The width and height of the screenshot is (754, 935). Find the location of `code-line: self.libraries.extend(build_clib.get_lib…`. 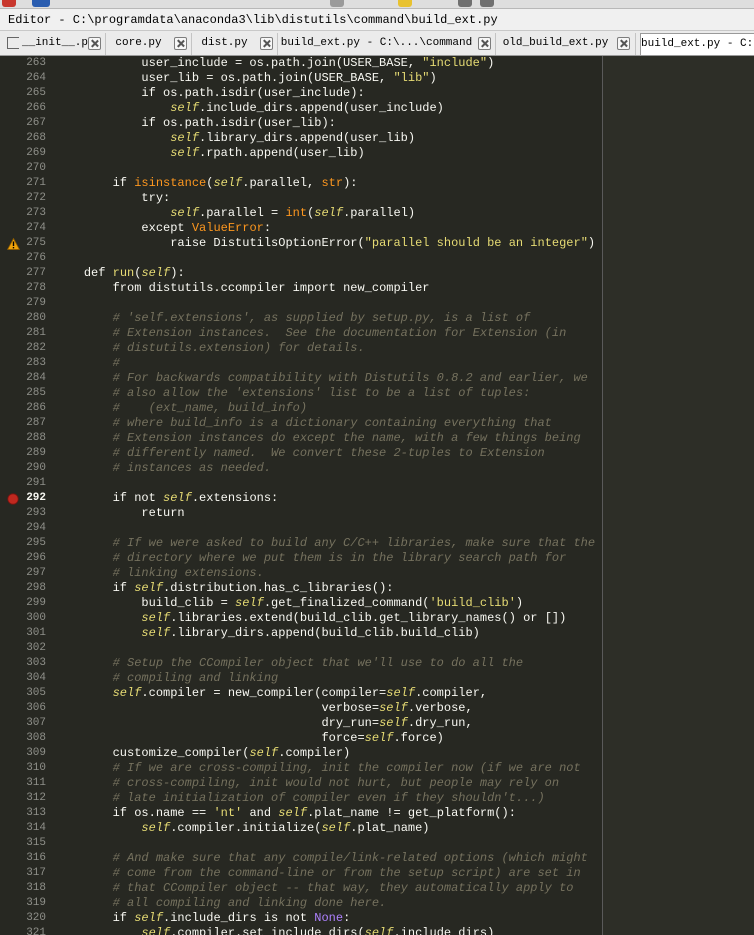

code-line: self.libraries.extend(build_clib.get_lib… is located at coordinates (310, 618).